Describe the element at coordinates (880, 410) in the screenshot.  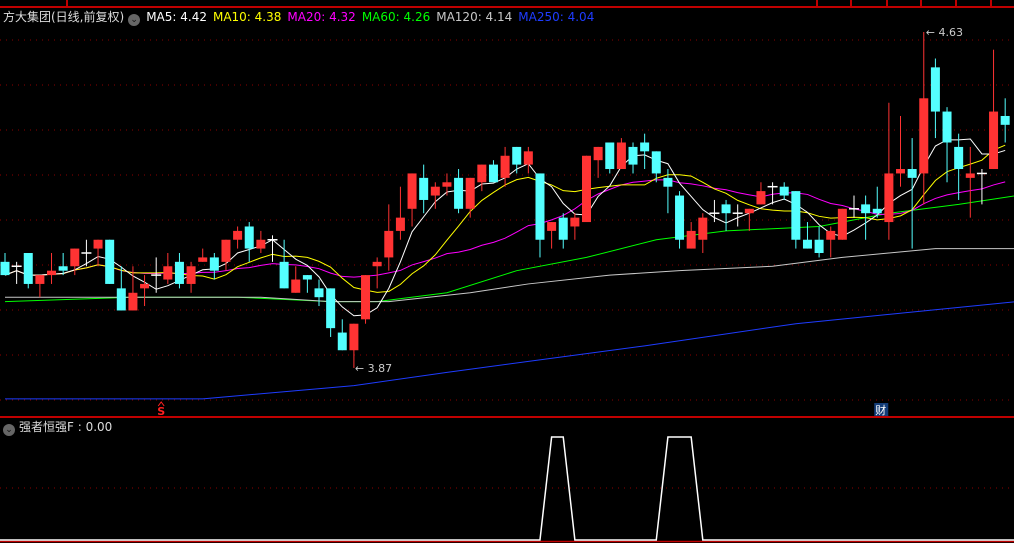
I see `finance-marker: 财` at that location.